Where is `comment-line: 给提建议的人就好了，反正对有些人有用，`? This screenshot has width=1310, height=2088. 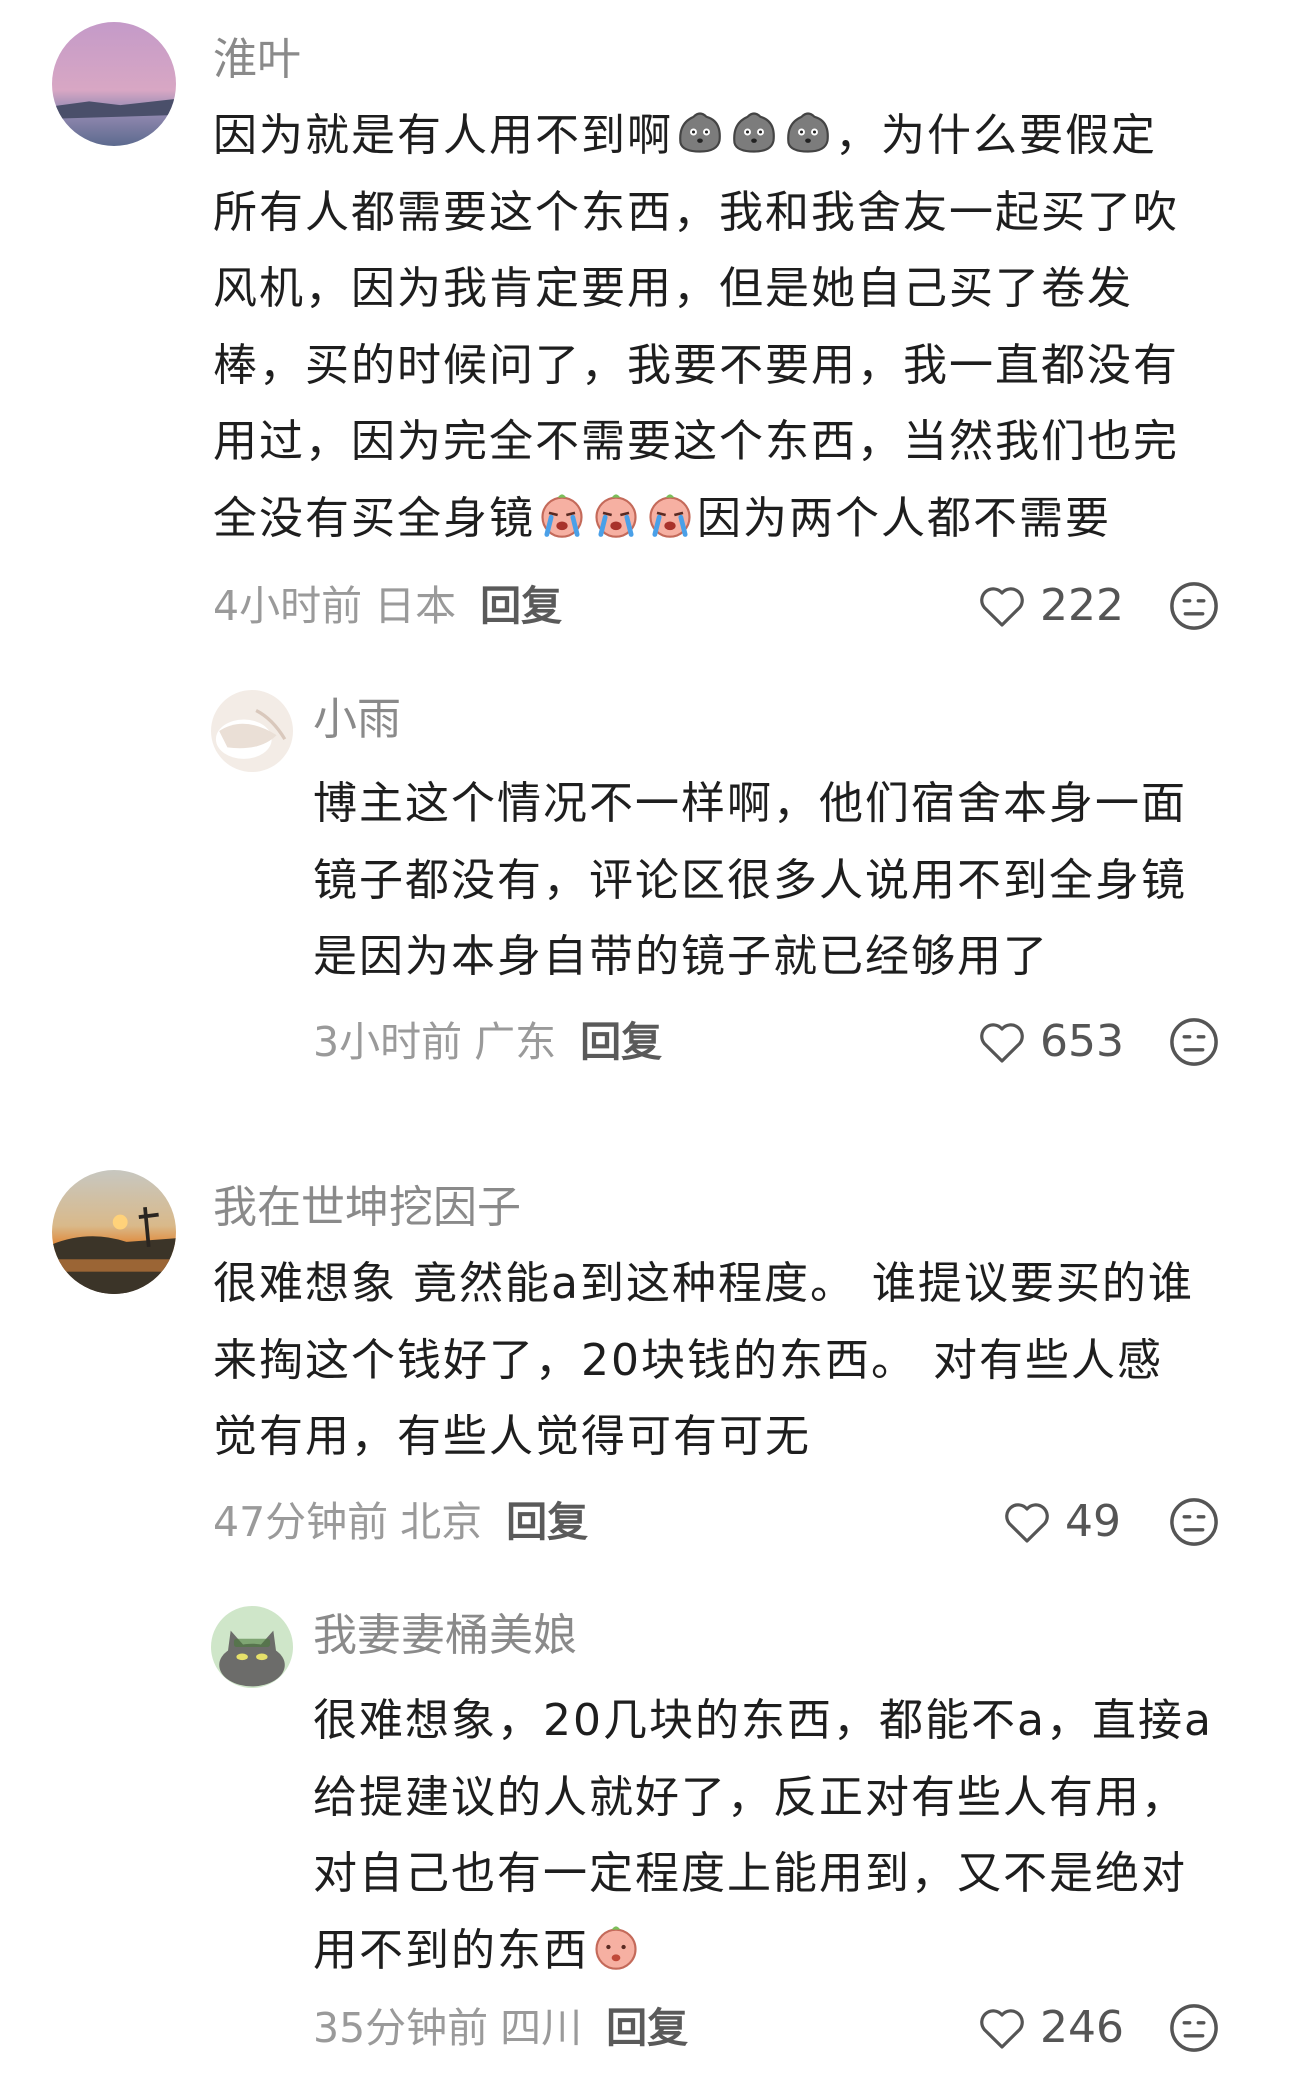
comment-line: 给提建议的人就好了，反正对有些人有用， is located at coordinates (763, 1798).